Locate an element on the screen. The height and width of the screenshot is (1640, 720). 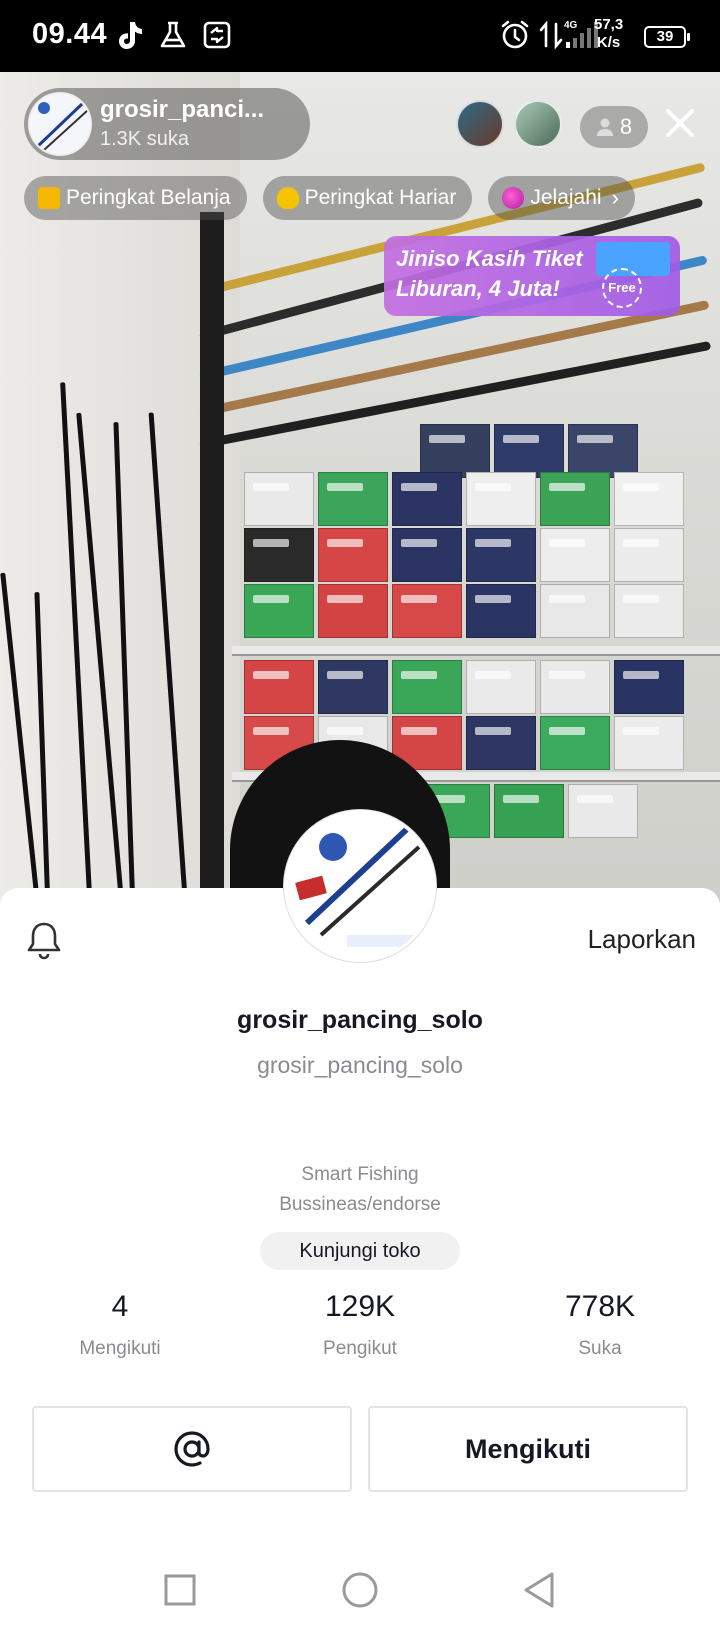
stat-label: Suka is located at coordinates (600, 1348).